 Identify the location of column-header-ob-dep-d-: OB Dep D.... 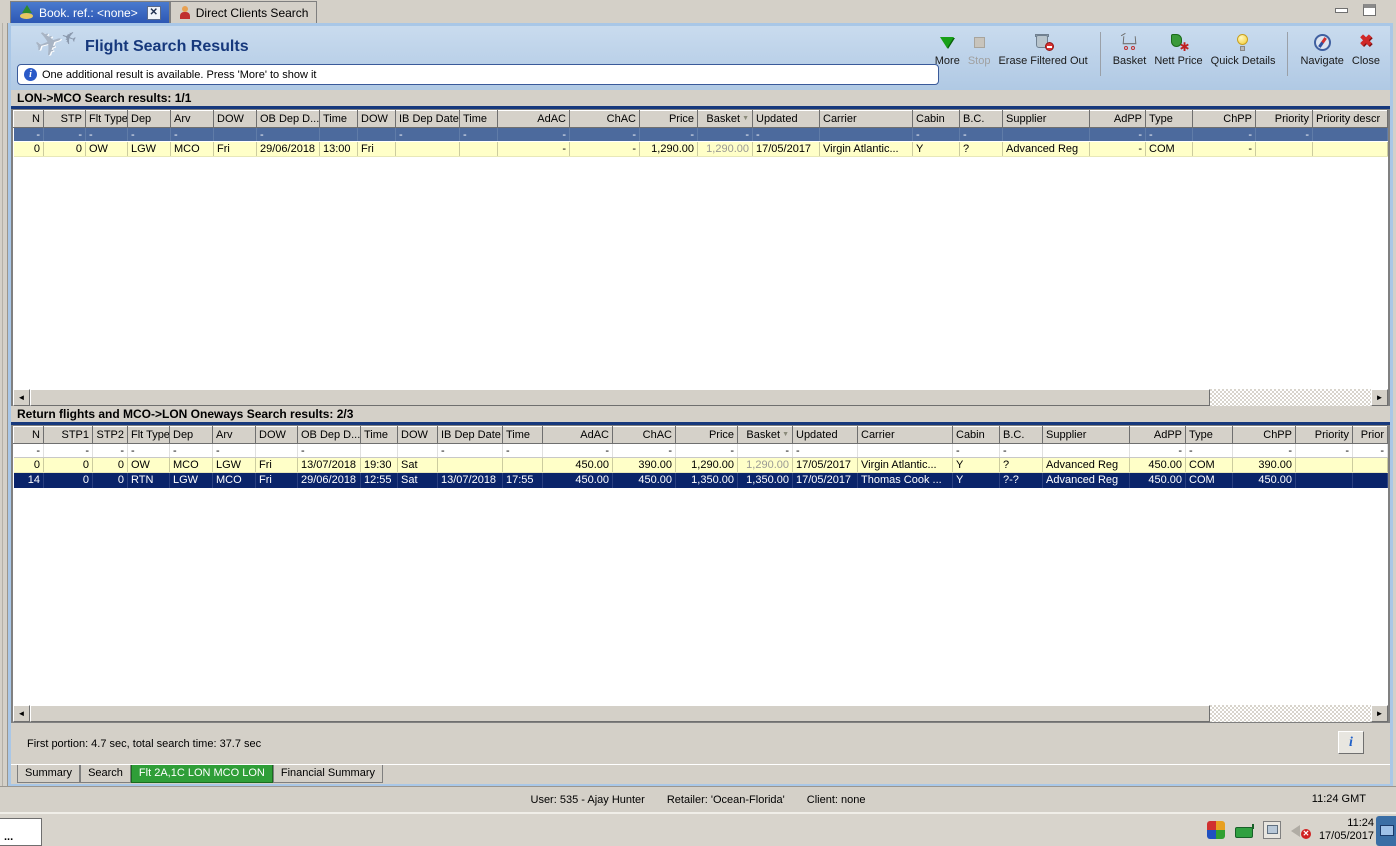
(329, 435).